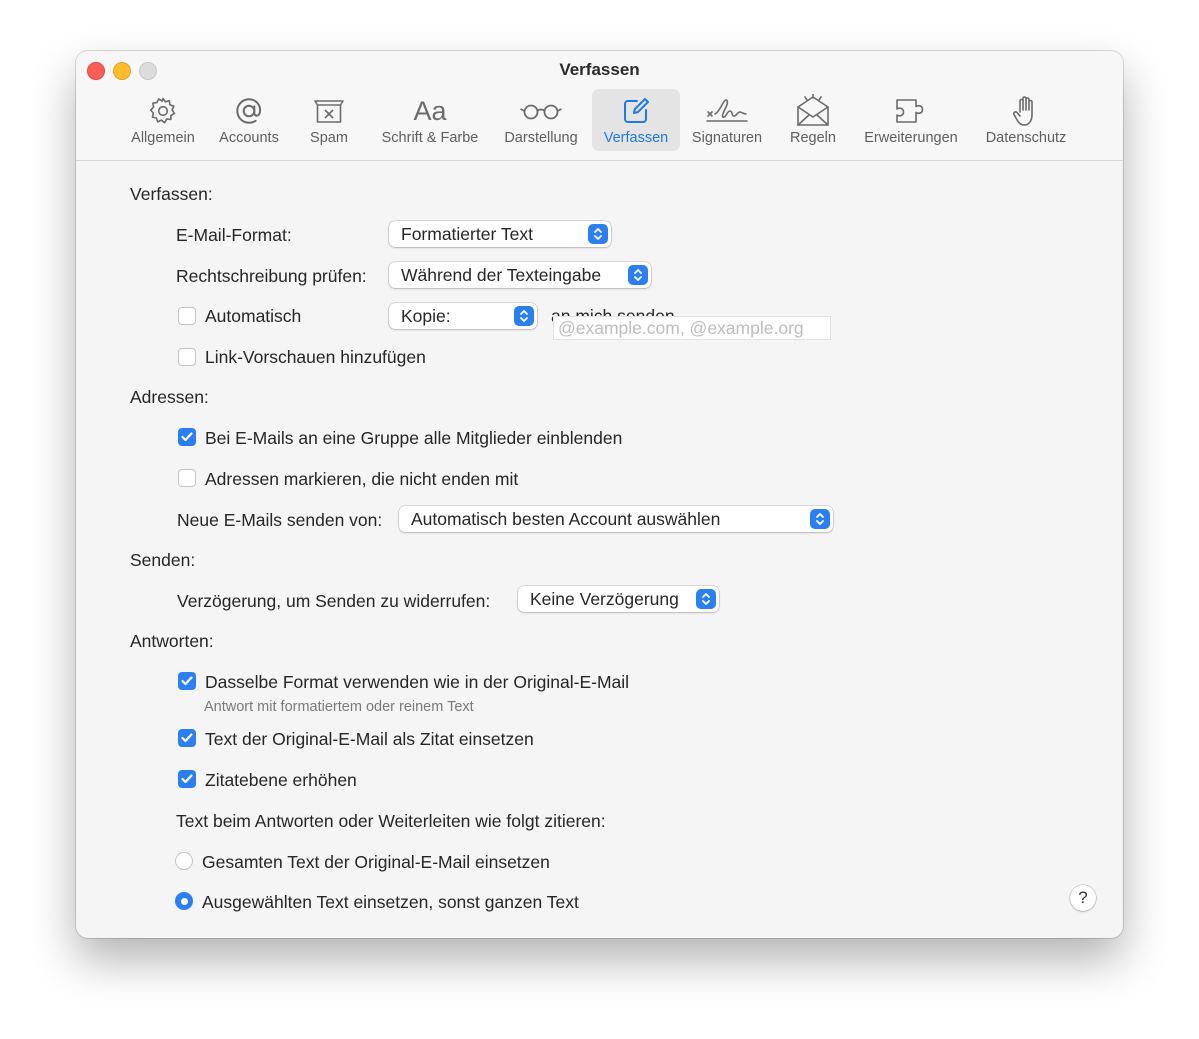  Describe the element at coordinates (163, 560) in the screenshot. I see `section-header-senden: Senden:` at that location.